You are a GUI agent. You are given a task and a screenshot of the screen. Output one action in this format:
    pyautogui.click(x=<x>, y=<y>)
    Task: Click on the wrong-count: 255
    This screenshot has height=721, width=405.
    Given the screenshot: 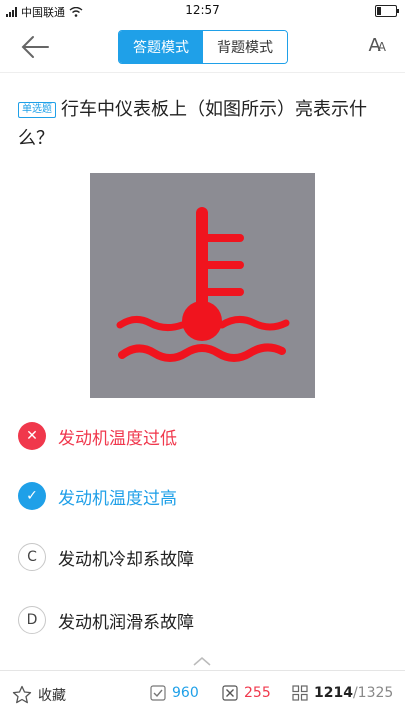 What is the action you would take?
    pyautogui.click(x=246, y=693)
    